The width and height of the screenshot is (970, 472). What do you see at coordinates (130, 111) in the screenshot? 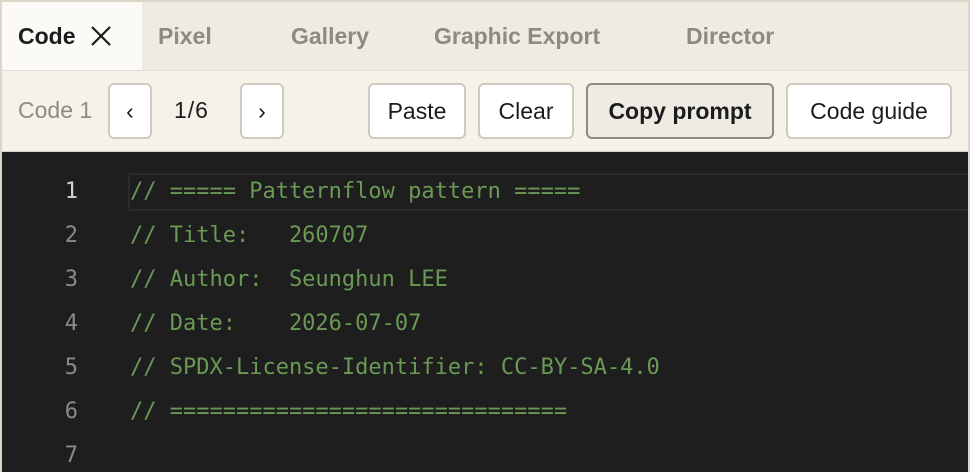
I see `prev-button: ‹` at bounding box center [130, 111].